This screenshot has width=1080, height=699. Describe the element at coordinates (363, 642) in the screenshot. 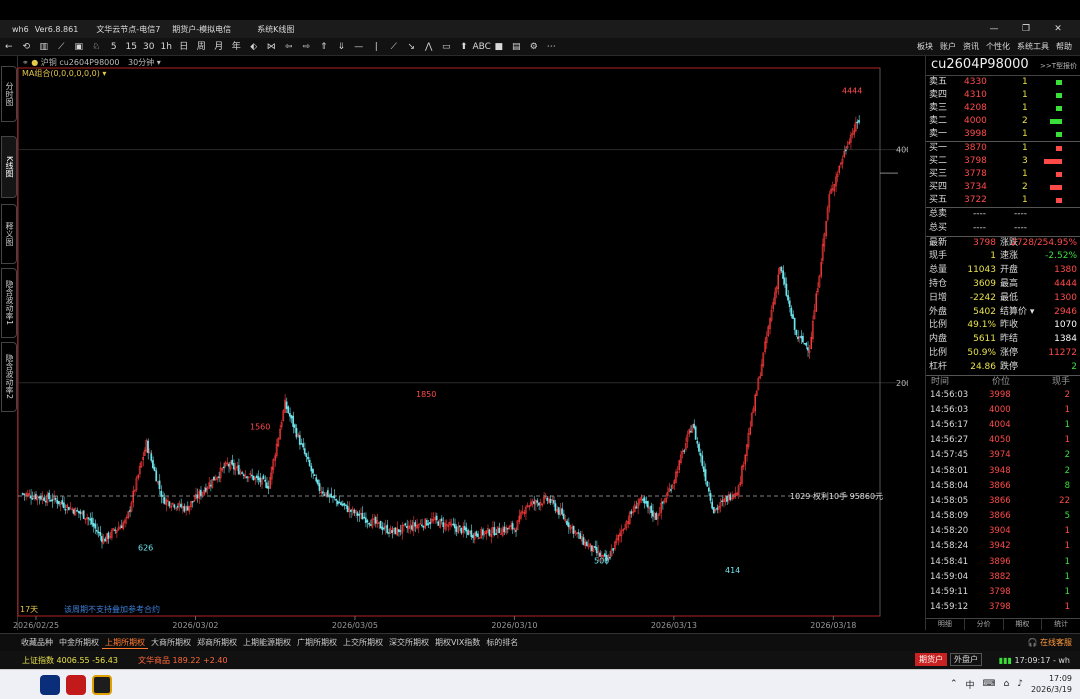

I see `exchange-tab: 上交所期权` at that location.